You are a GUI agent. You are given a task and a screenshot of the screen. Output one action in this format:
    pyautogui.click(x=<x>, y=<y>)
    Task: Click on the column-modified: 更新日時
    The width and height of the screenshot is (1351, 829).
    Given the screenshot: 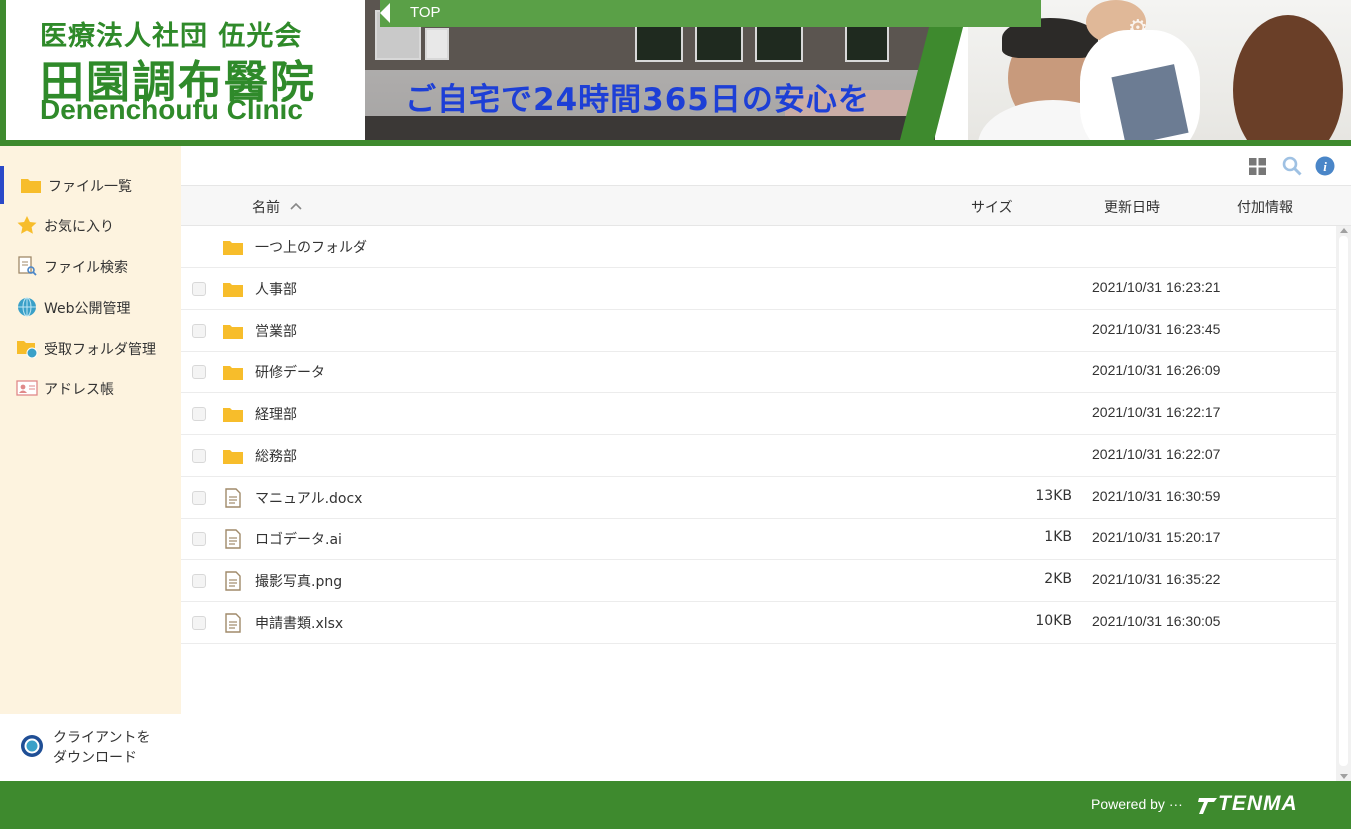 What is the action you would take?
    pyautogui.click(x=1132, y=207)
    